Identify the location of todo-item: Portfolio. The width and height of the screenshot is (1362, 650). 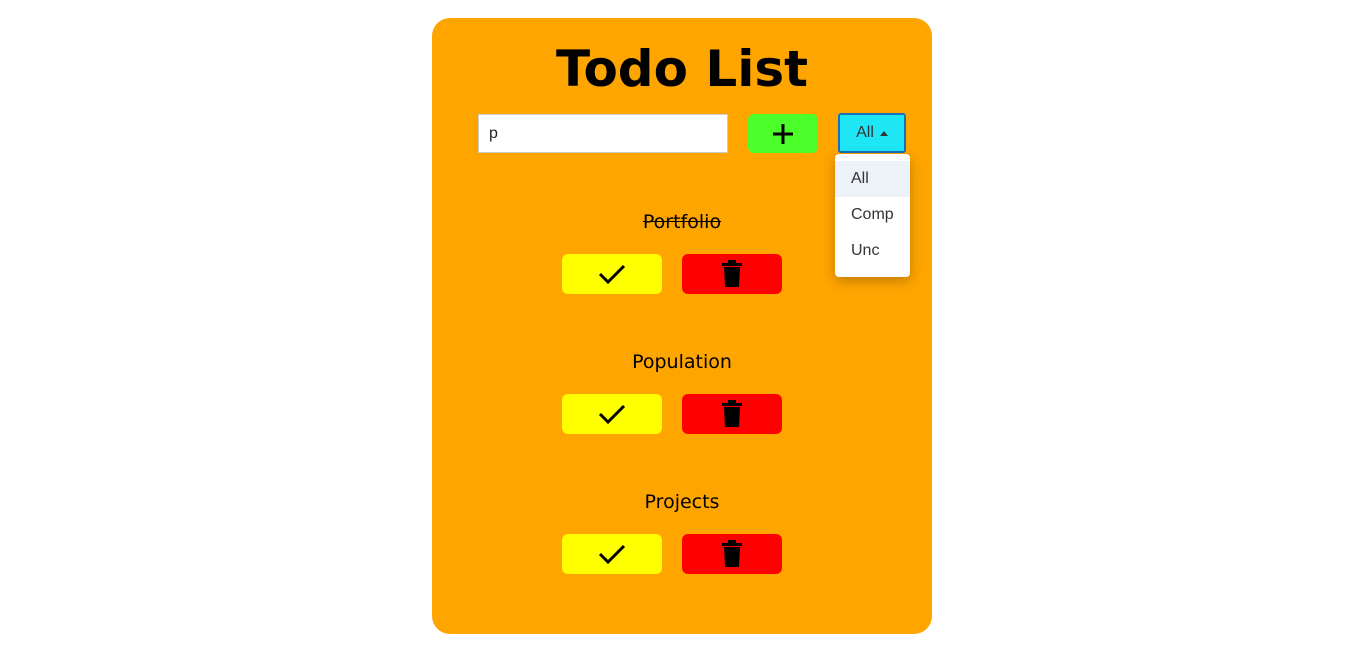
(682, 255).